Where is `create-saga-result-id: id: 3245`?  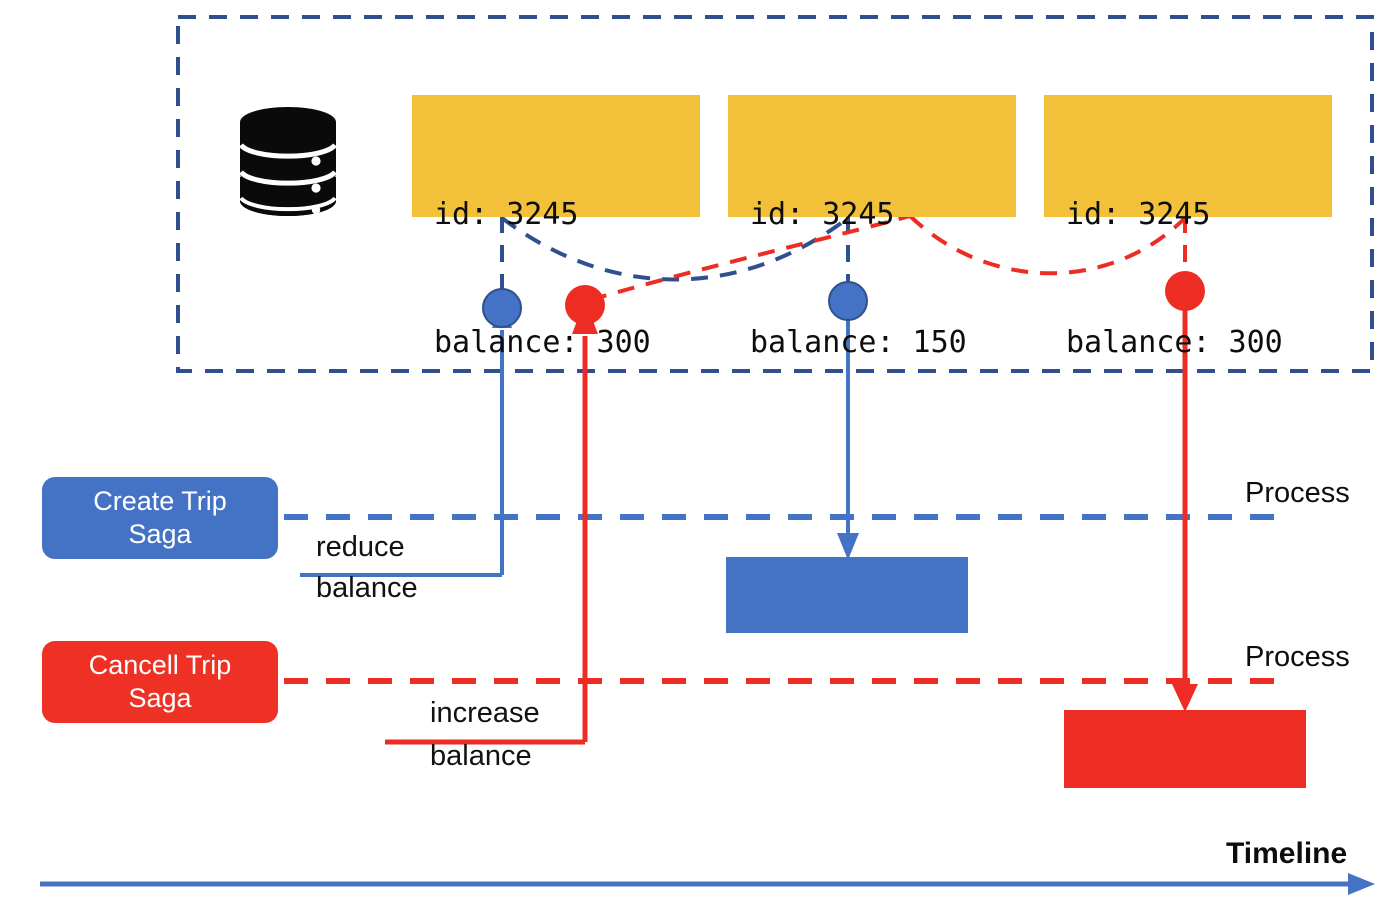
create-saga-result-id: id: 3245 is located at coordinates (798, 652).